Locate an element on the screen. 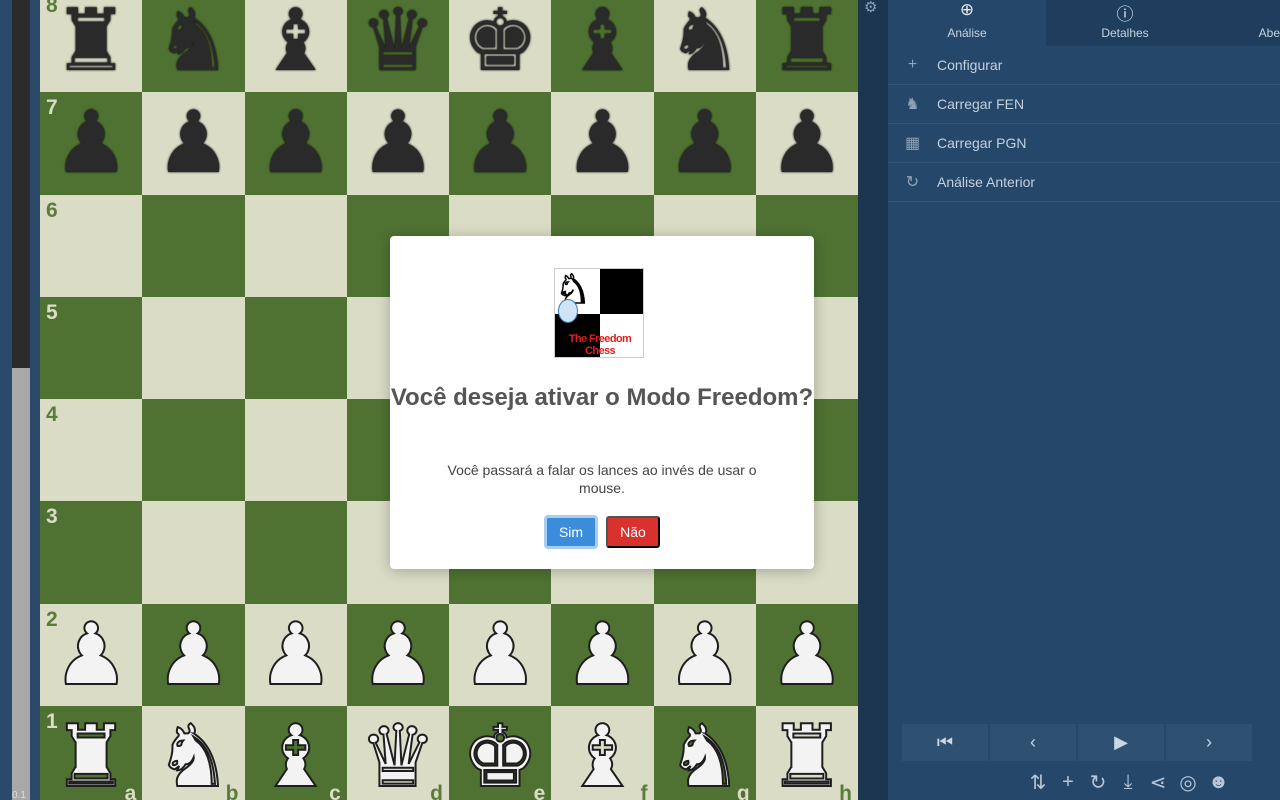 The height and width of the screenshot is (800, 1280). square-h7: ♟ is located at coordinates (806, 143).